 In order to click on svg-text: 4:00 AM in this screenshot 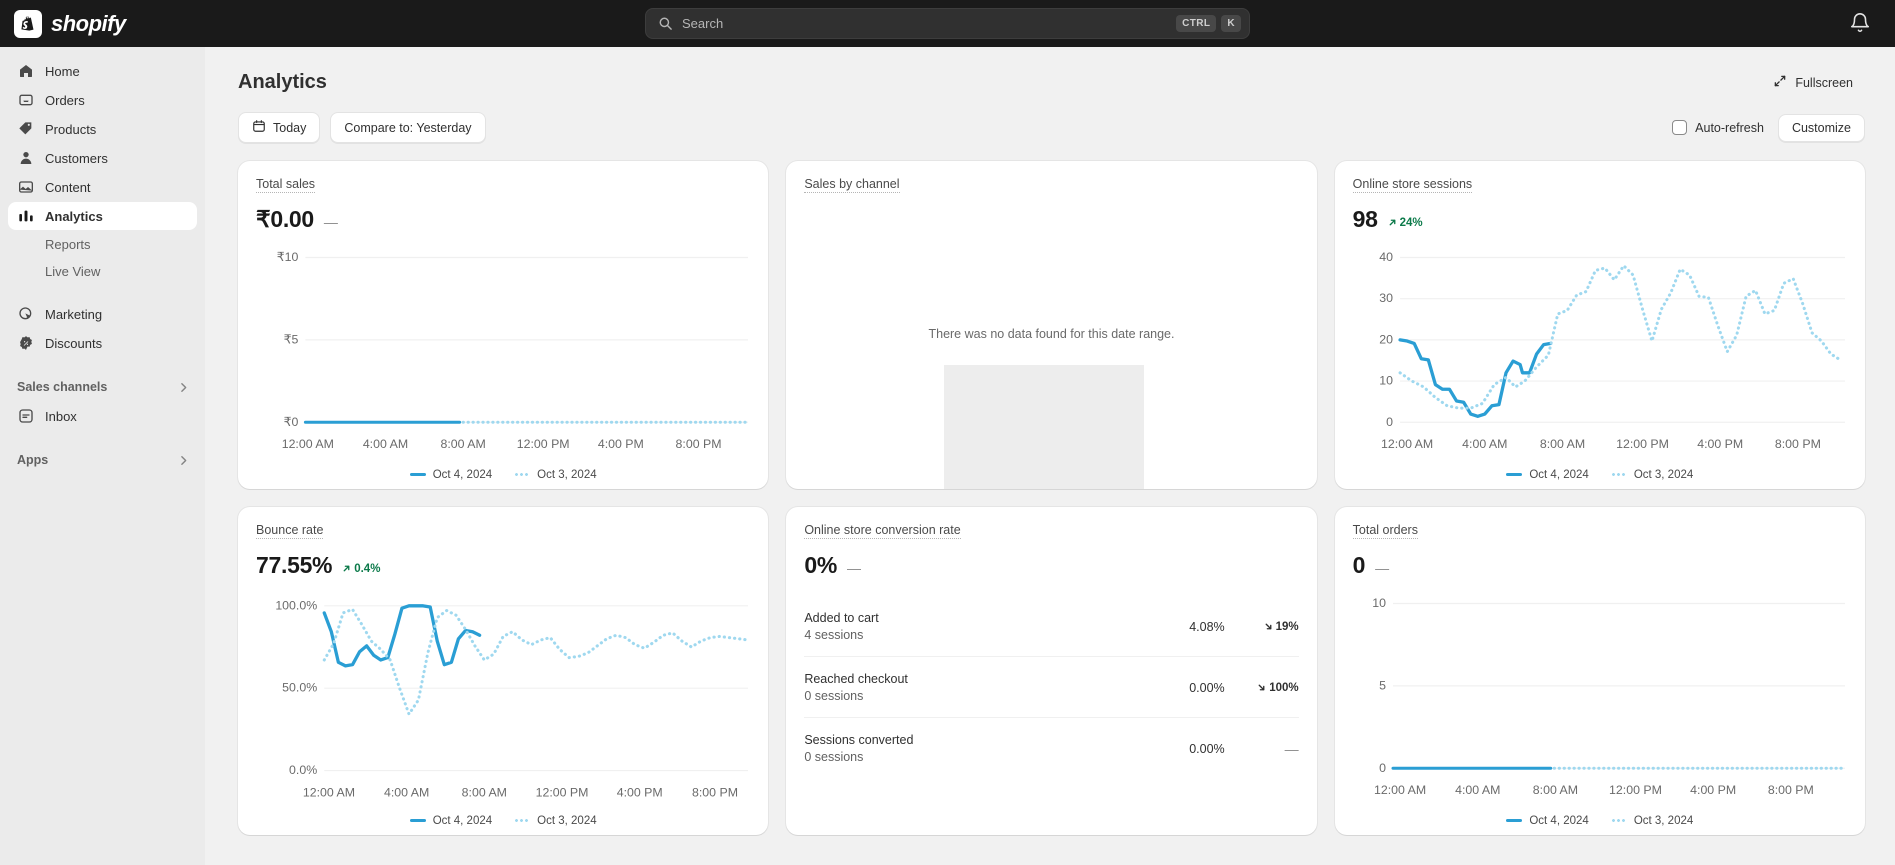, I will do `click(406, 792)`.